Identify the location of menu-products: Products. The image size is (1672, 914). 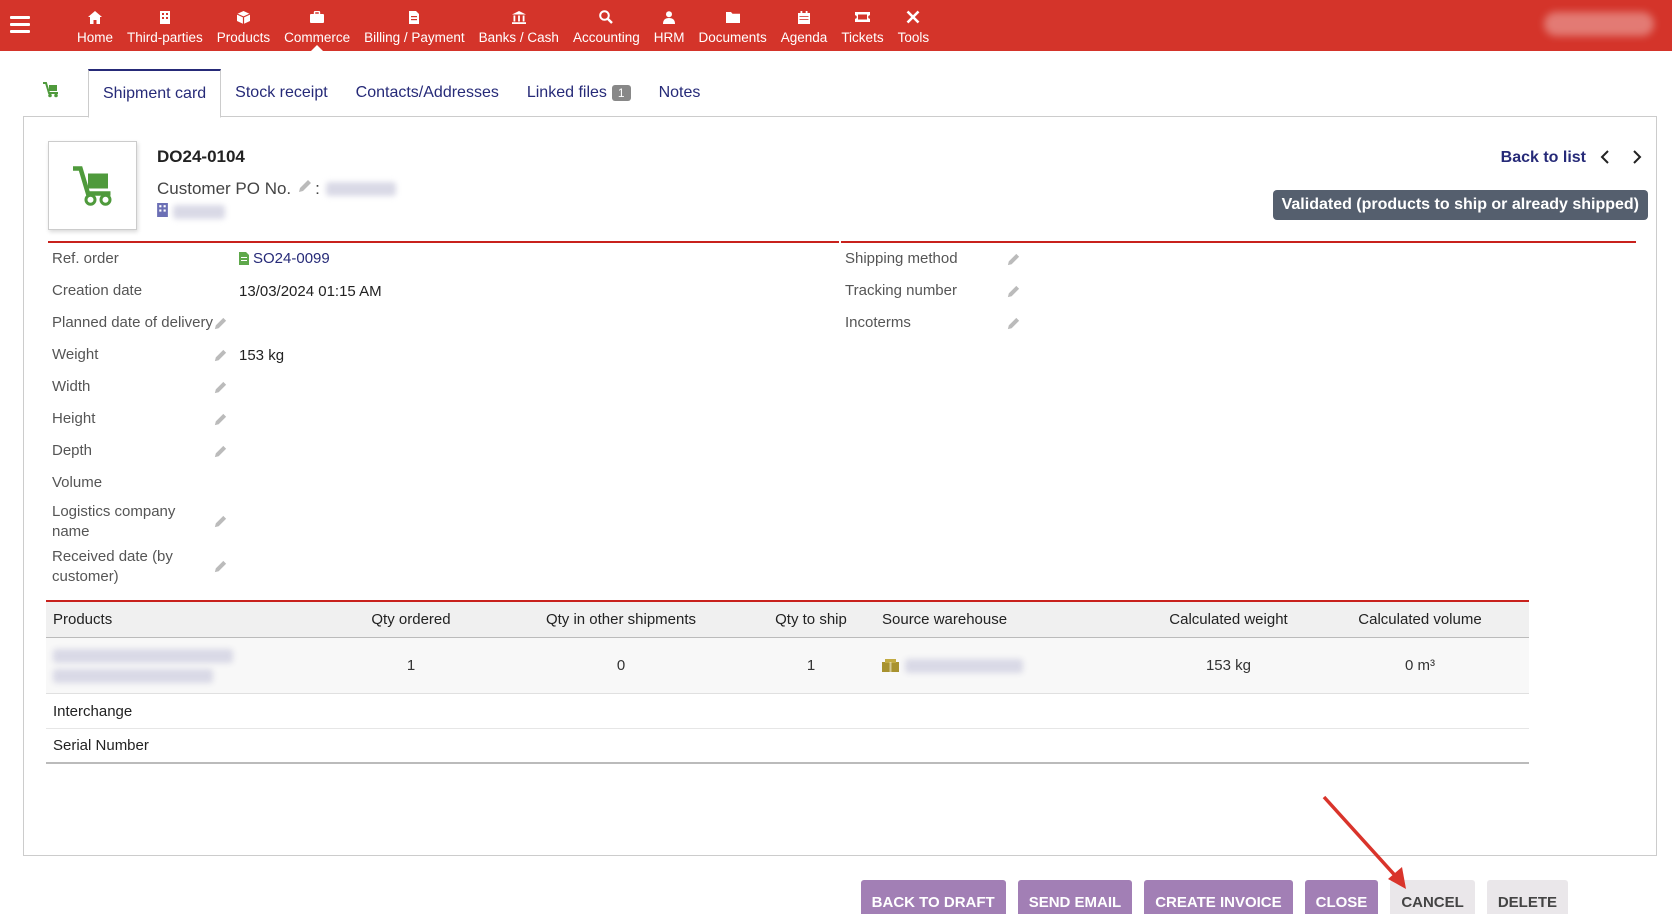
(243, 25).